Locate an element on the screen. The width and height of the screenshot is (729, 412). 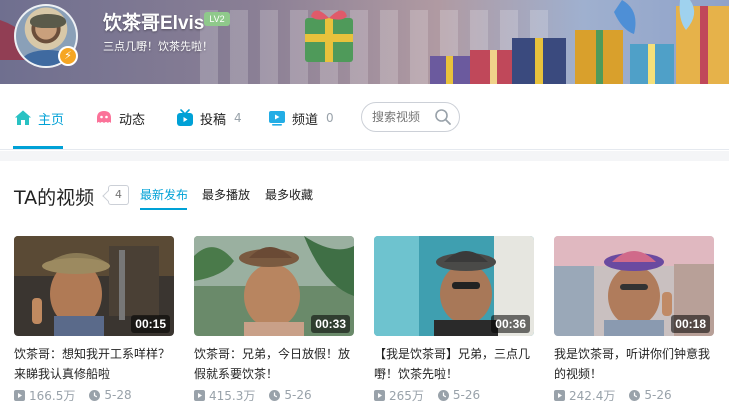
tab-uploads: 投稿 4 is located at coordinates (209, 118).